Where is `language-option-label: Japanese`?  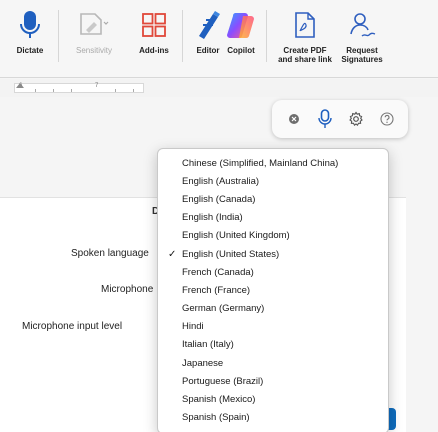 language-option-label: Japanese is located at coordinates (203, 363).